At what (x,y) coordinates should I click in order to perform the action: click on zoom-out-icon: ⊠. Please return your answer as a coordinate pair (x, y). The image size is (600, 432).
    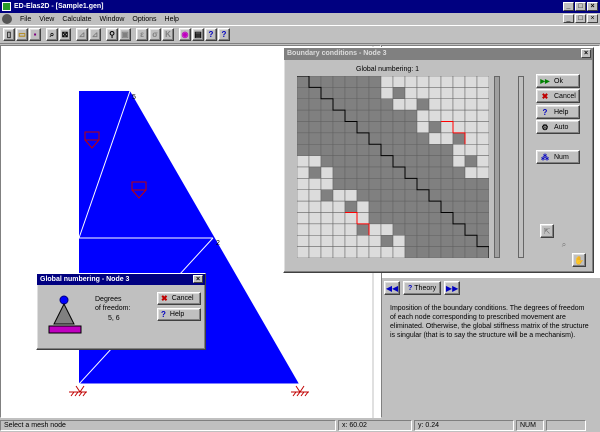
    Looking at the image, I should click on (65, 34).